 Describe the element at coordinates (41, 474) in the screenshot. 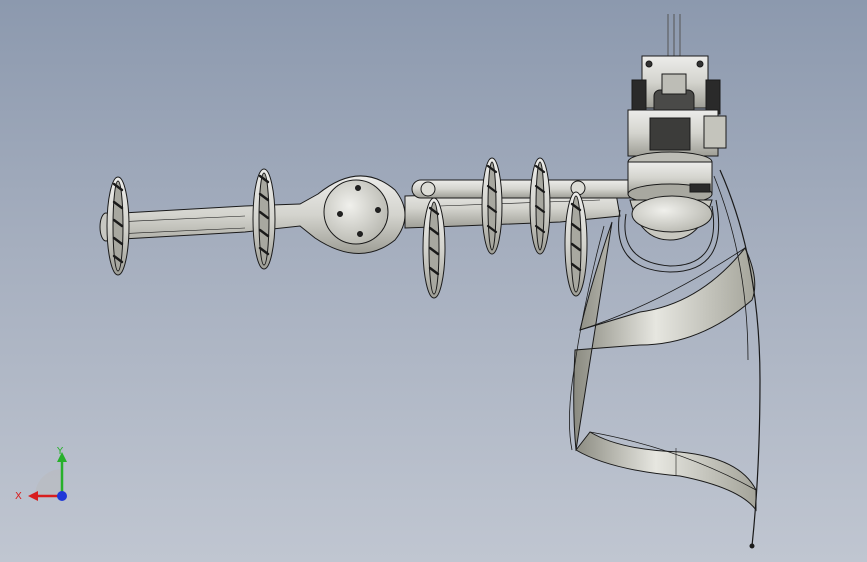

I see `coordinate-triad-icon: Y X` at that location.